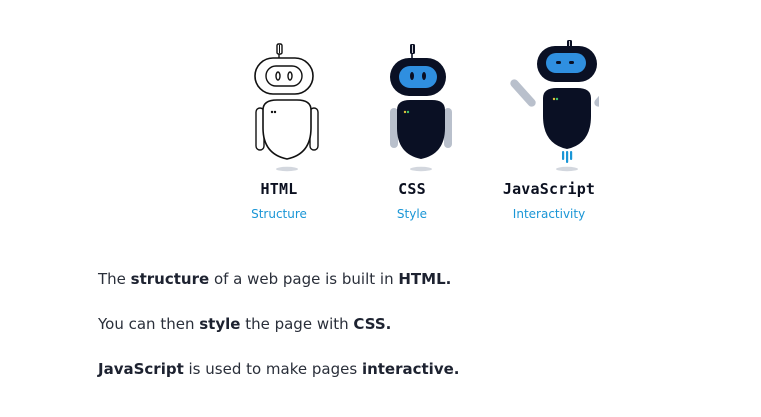  What do you see at coordinates (398, 324) in the screenshot?
I see `line-style: You can then style the page with CSS.` at bounding box center [398, 324].